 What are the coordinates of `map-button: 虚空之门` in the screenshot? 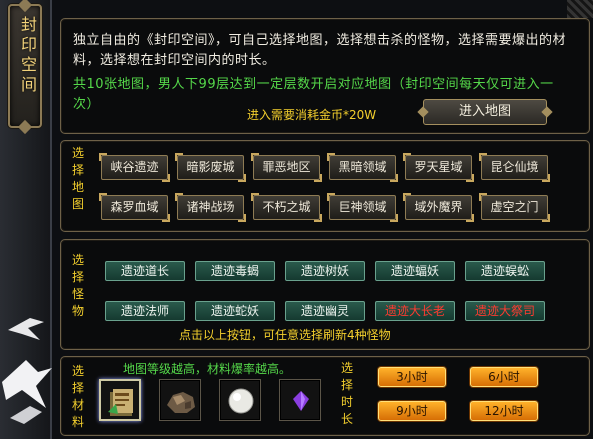 It's located at (514, 207).